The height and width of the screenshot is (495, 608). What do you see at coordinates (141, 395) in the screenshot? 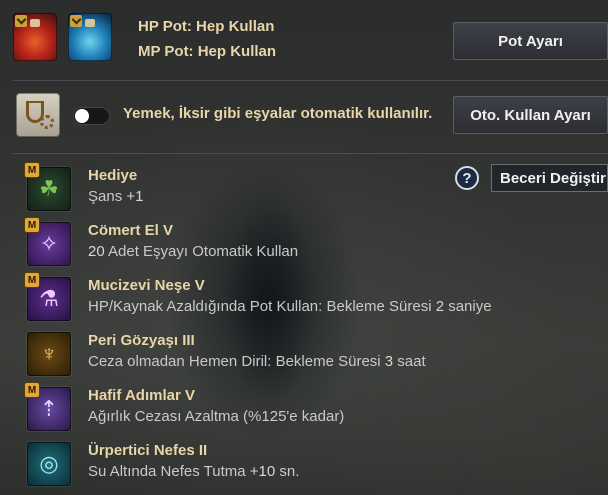
I see `skill-name: Hafif Adımlar V` at bounding box center [141, 395].